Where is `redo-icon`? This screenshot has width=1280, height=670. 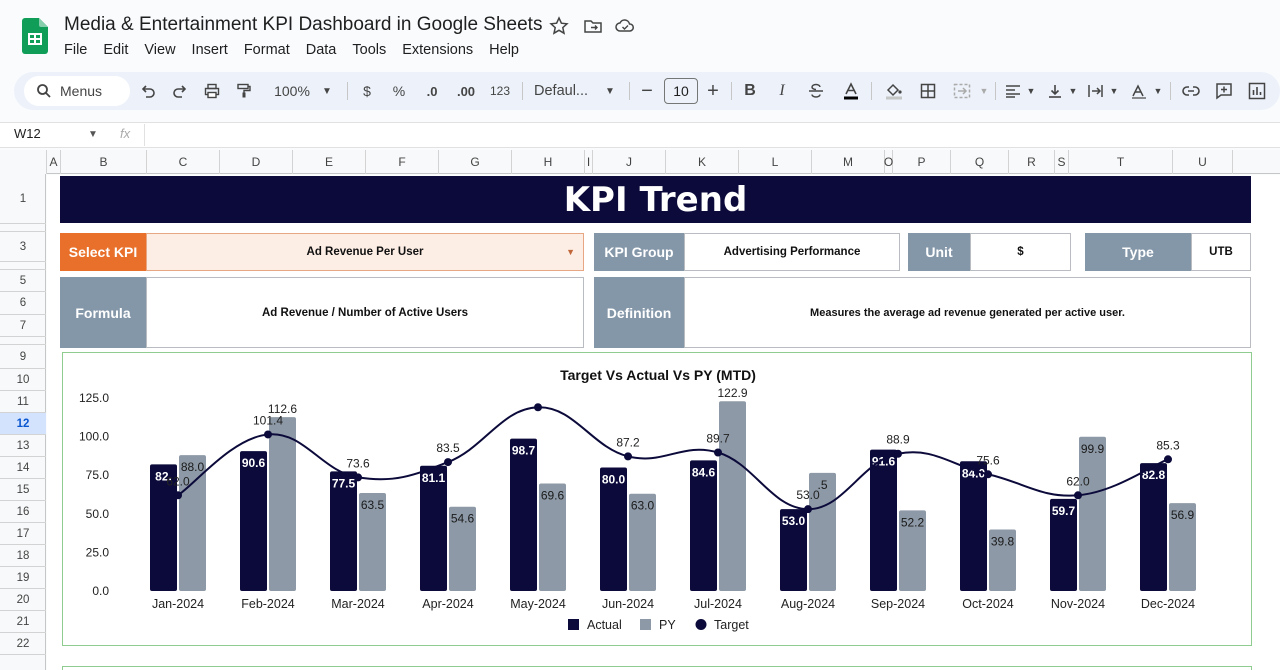 redo-icon is located at coordinates (180, 91).